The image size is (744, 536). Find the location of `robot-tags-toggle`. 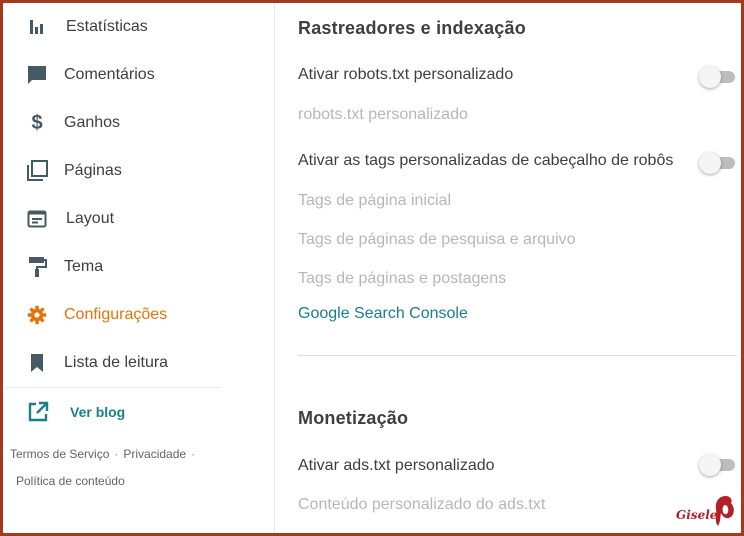

robot-tags-toggle is located at coordinates (718, 163).